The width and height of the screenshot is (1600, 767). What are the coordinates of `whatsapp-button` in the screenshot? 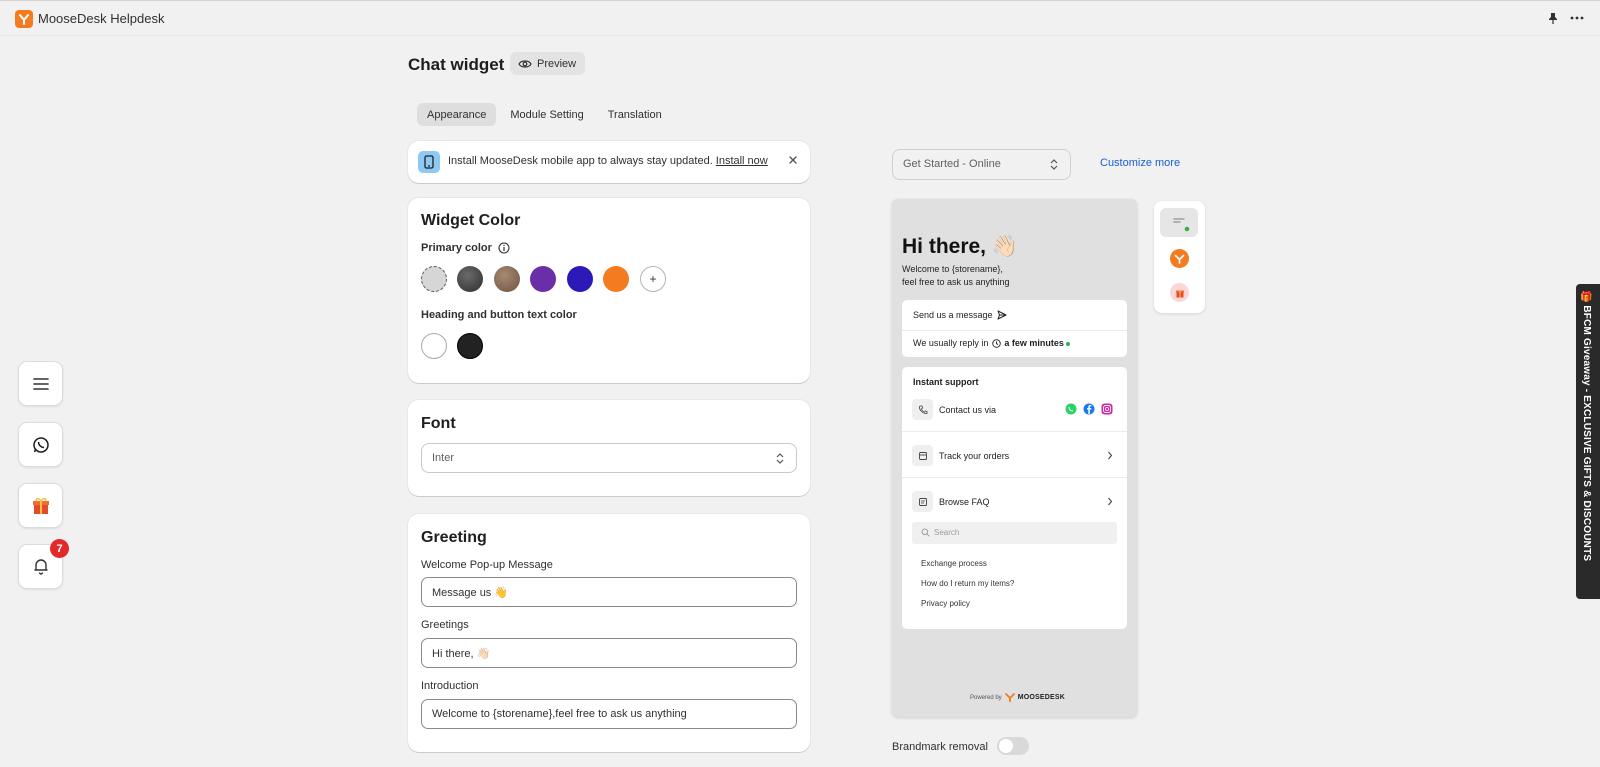 It's located at (40, 444).